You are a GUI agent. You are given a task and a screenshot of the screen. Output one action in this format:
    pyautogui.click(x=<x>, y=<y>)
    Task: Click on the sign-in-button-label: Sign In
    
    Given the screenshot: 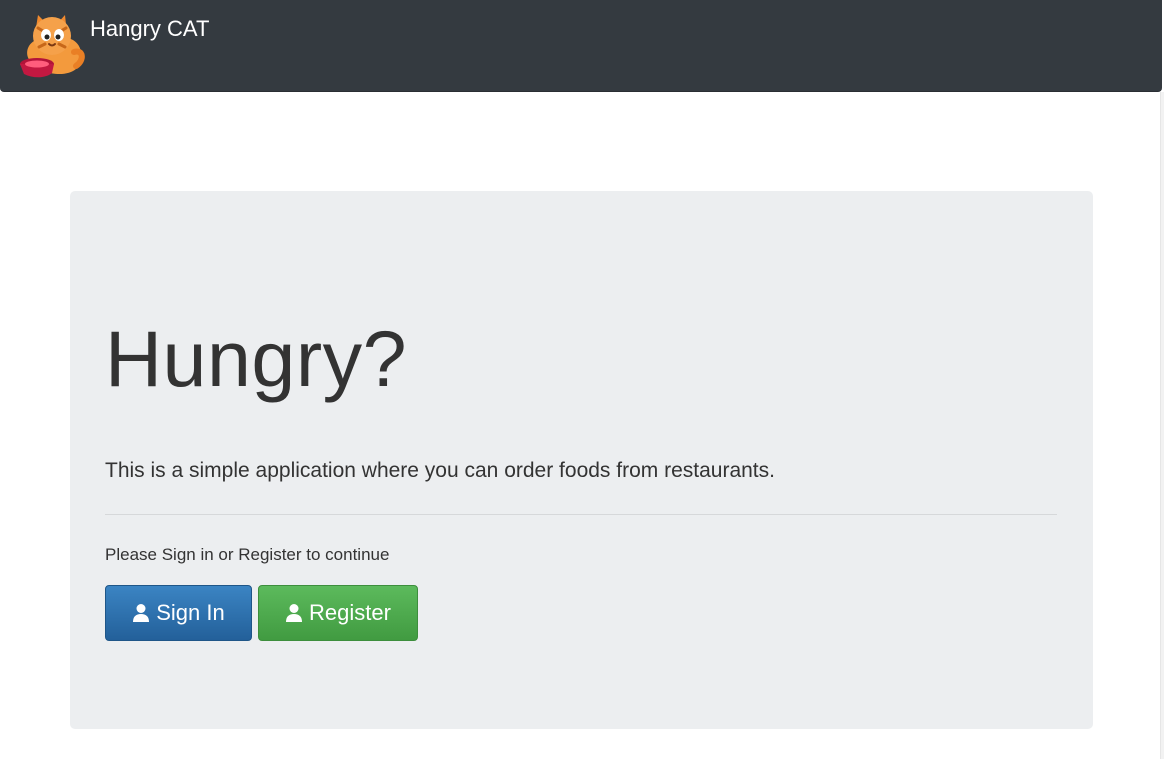 What is the action you would take?
    pyautogui.click(x=190, y=612)
    